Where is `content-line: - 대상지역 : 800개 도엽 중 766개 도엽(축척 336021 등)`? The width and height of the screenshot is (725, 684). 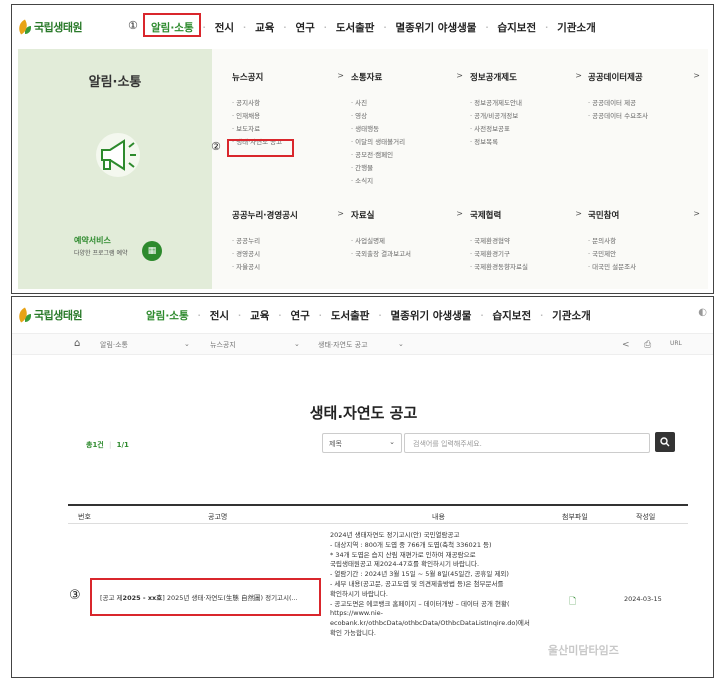
content-line: - 대상지역 : 800개 도엽 중 766개 도엽(축척 336021 등) is located at coordinates (411, 544).